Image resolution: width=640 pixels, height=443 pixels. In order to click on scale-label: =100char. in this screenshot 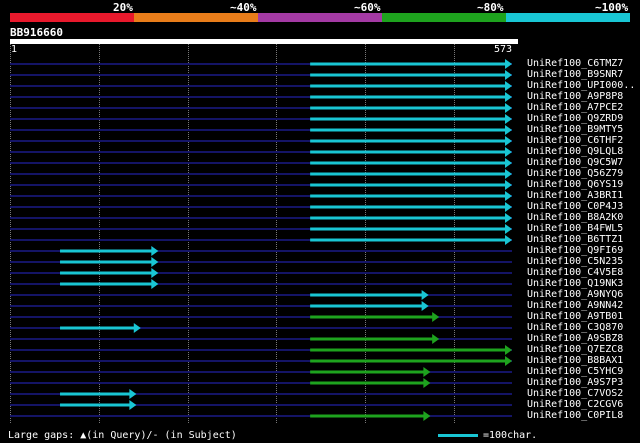, I will do `click(510, 435)`.